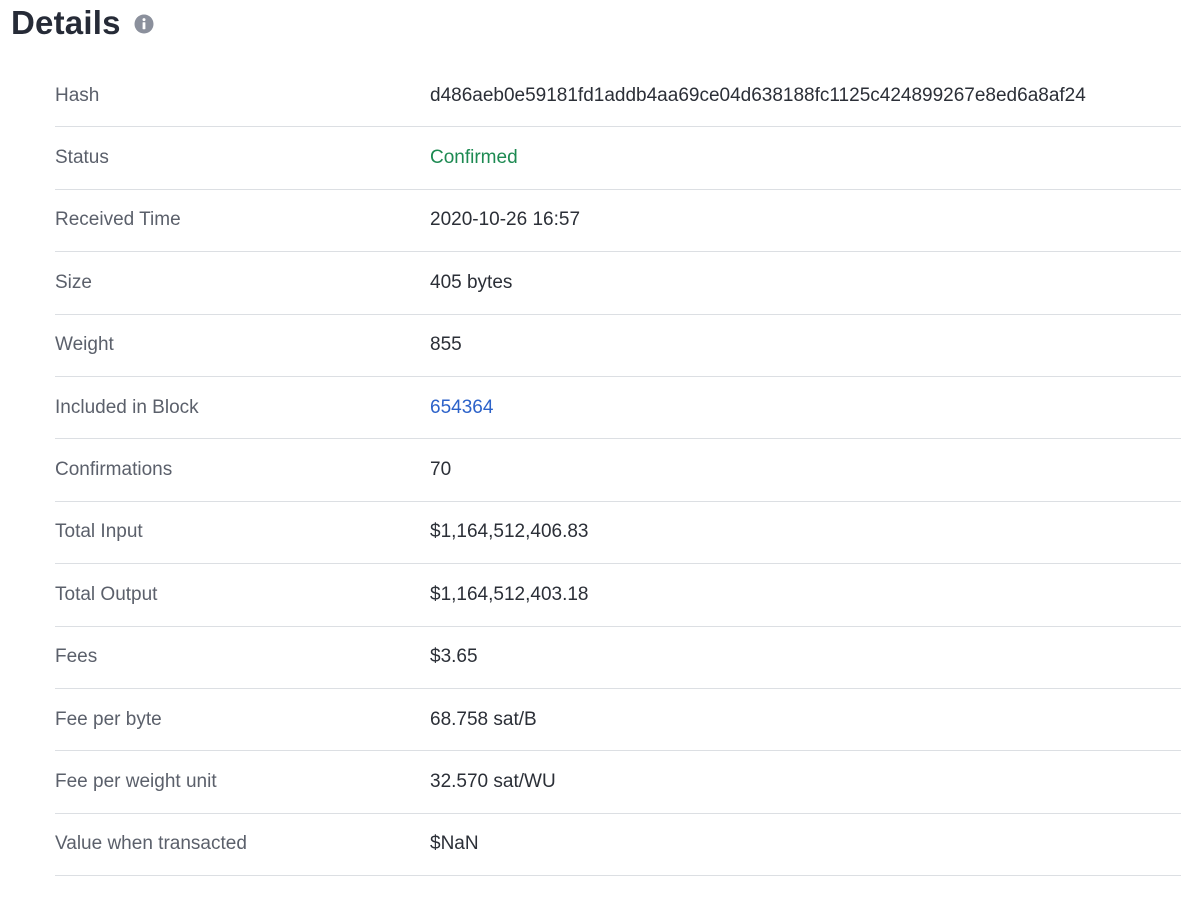  I want to click on fee-per-weight-unit-value: 32.570 sat/WU, so click(493, 781).